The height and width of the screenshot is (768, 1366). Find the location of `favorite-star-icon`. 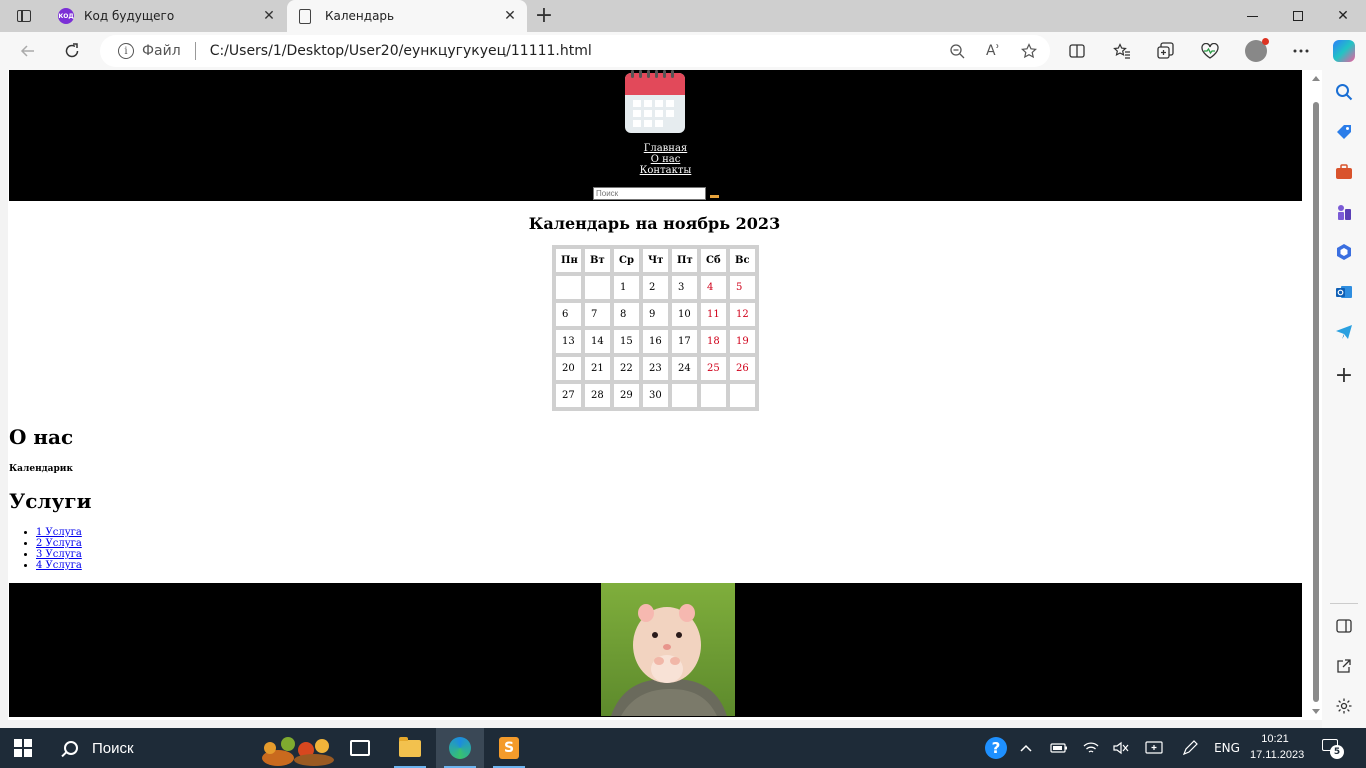

favorite-star-icon is located at coordinates (1029, 51).